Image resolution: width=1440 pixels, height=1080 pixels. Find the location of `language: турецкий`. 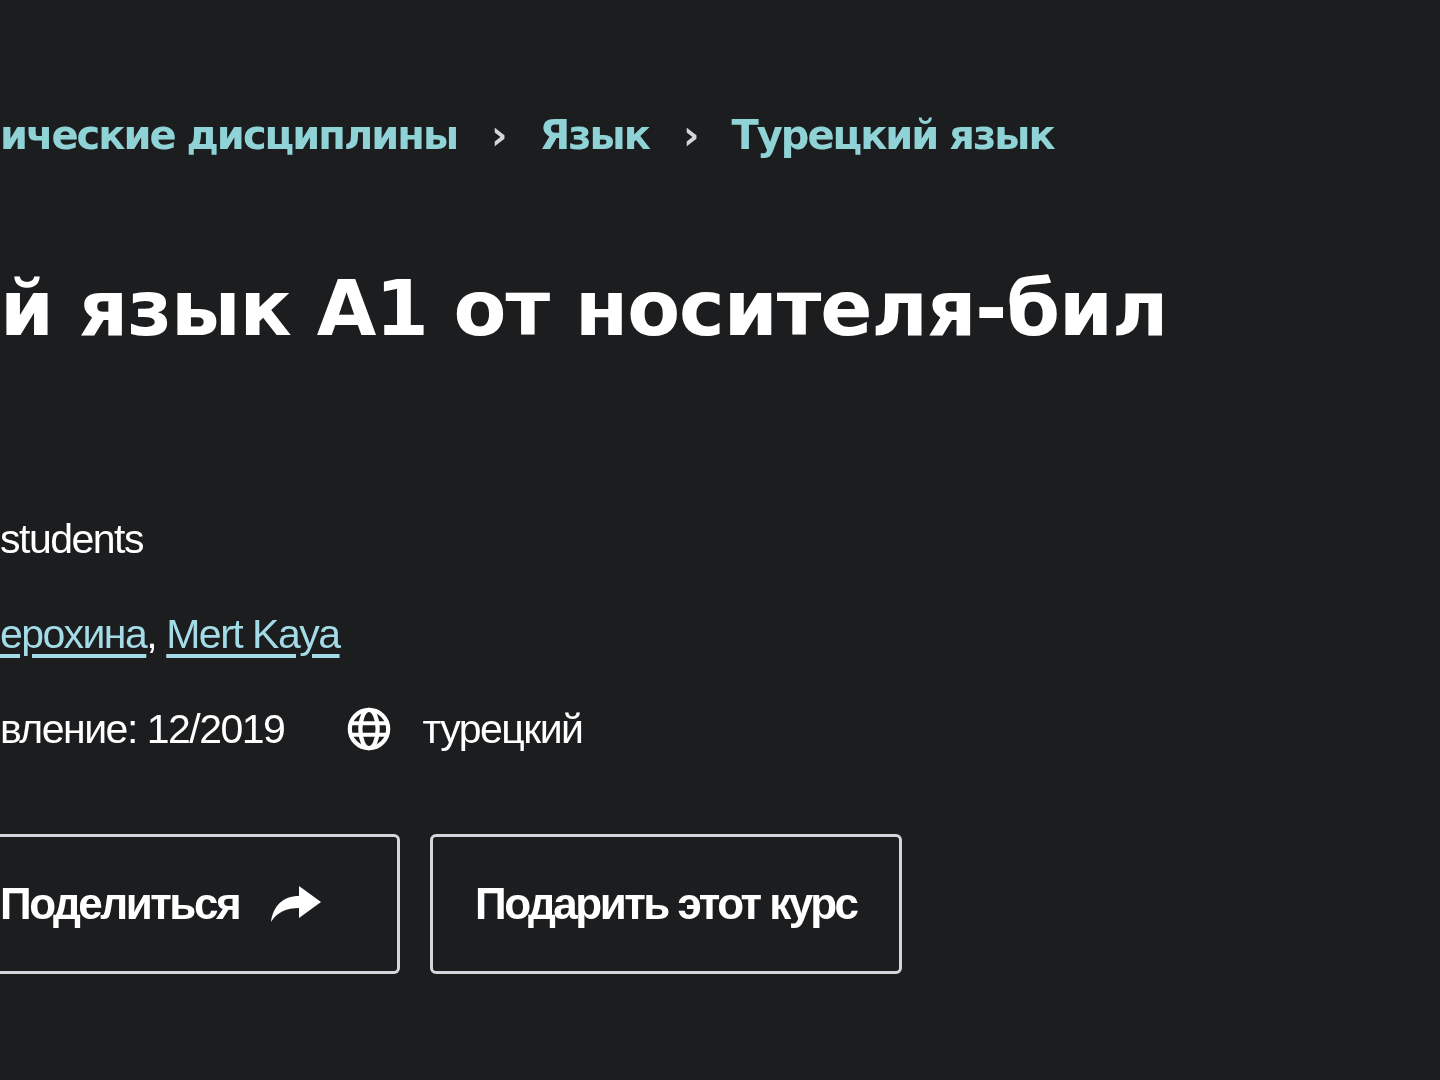

language: турецкий is located at coordinates (502, 729).